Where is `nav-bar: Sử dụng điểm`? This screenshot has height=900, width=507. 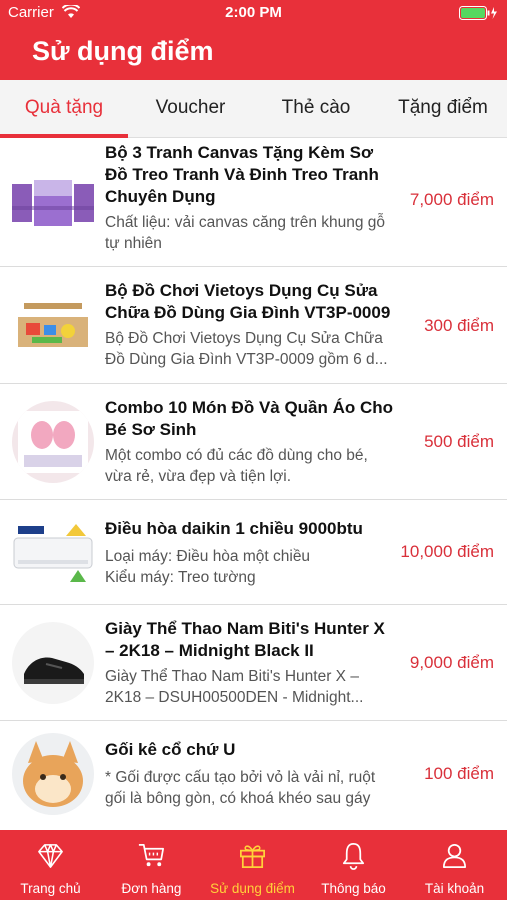
nav-bar: Sử dụng điểm is located at coordinates (253, 53).